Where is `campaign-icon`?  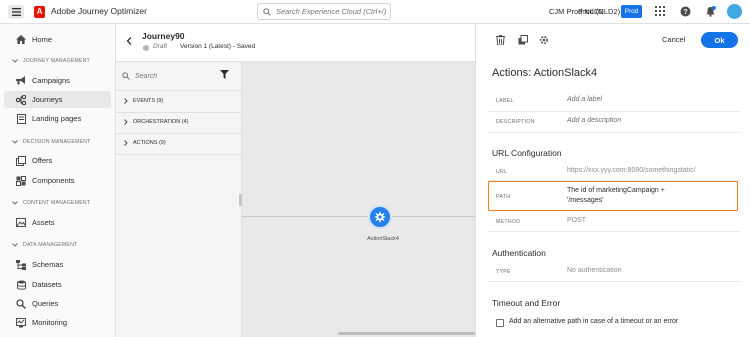
campaign-icon is located at coordinates (21, 81).